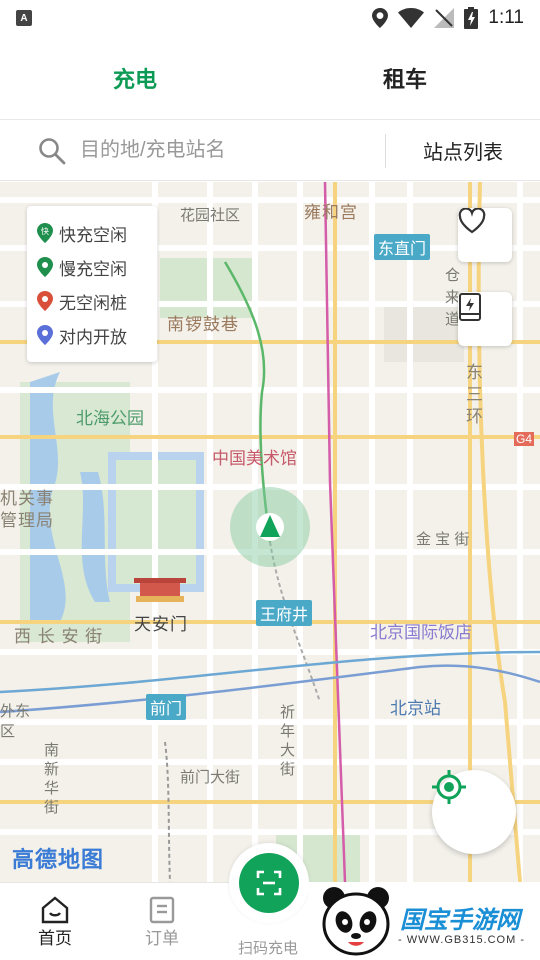  Describe the element at coordinates (210, 777) in the screenshot. I see `map-label: 前门大街` at that location.